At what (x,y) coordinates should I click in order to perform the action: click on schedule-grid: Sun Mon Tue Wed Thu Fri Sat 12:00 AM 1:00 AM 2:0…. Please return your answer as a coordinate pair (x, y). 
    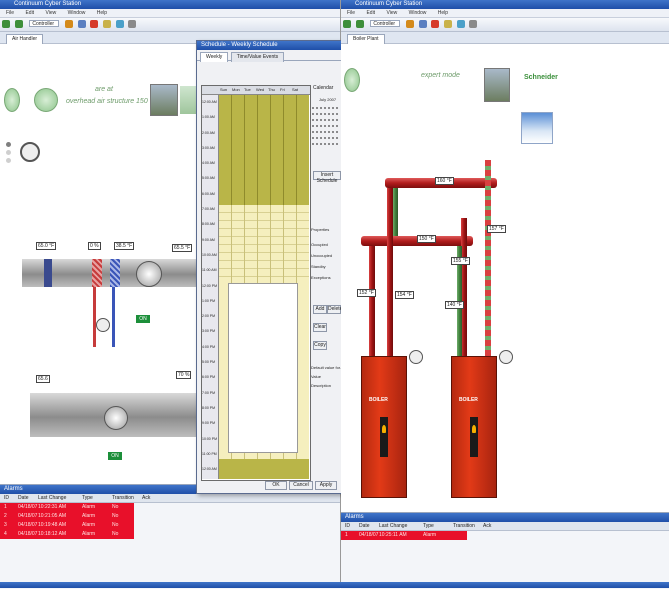
    Looking at the image, I should click on (256, 283).